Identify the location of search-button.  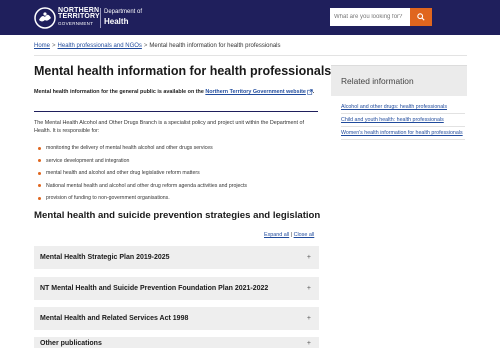
(421, 17).